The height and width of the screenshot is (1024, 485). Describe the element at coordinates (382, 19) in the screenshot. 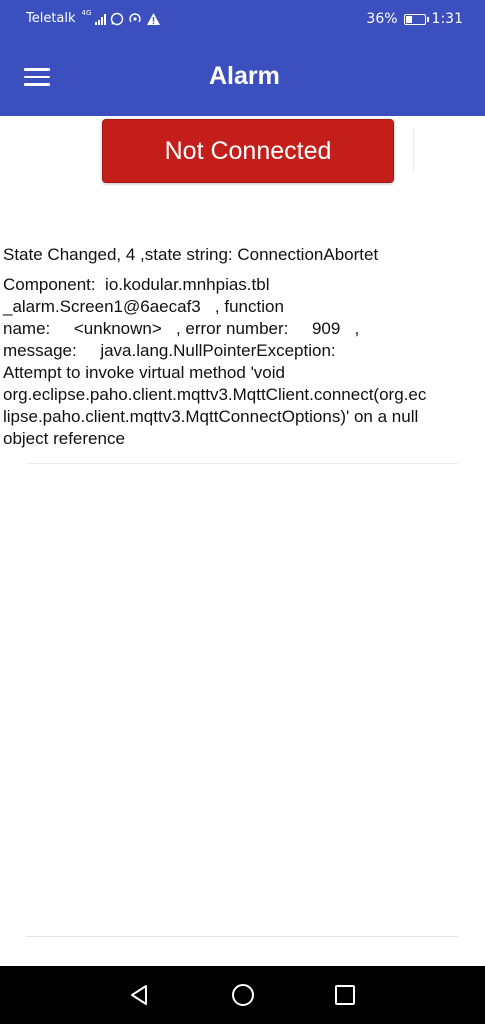

I see `battery-percent: 36%` at that location.